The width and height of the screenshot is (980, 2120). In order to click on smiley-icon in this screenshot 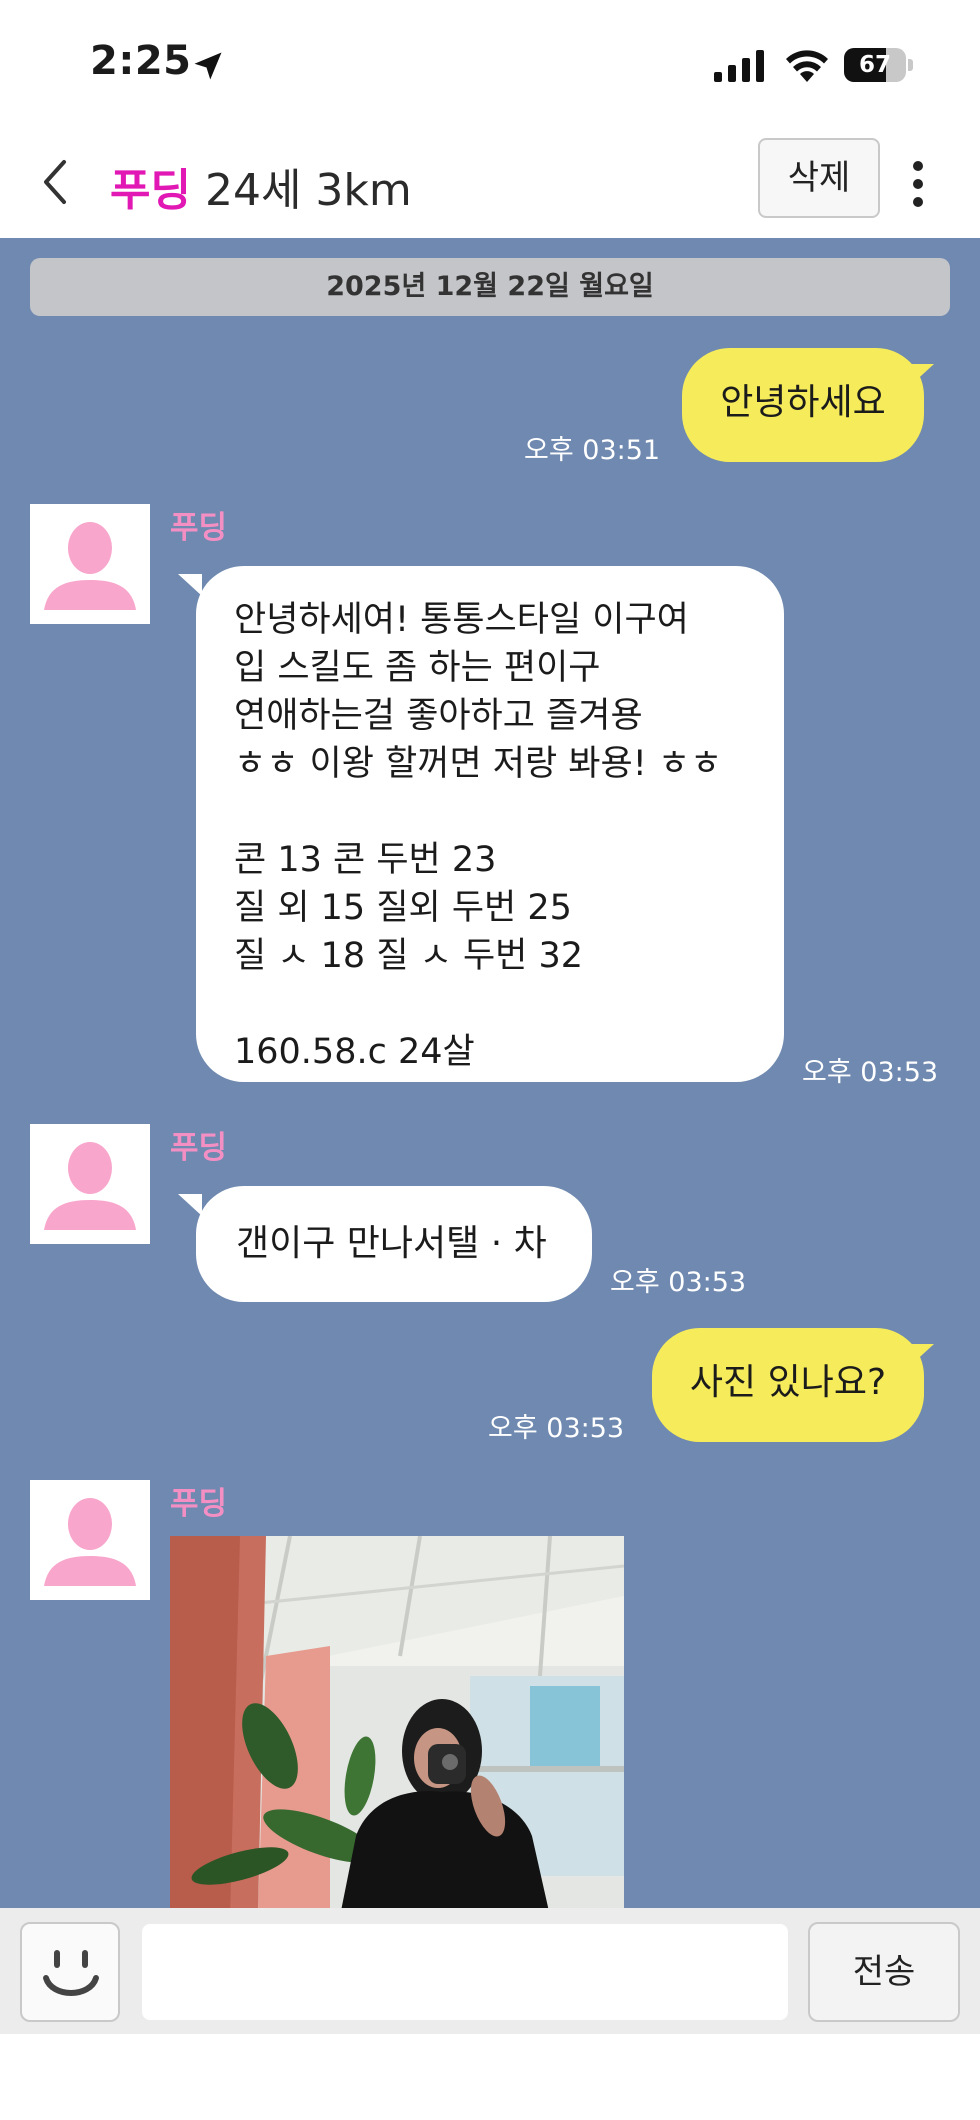, I will do `click(71, 1973)`.